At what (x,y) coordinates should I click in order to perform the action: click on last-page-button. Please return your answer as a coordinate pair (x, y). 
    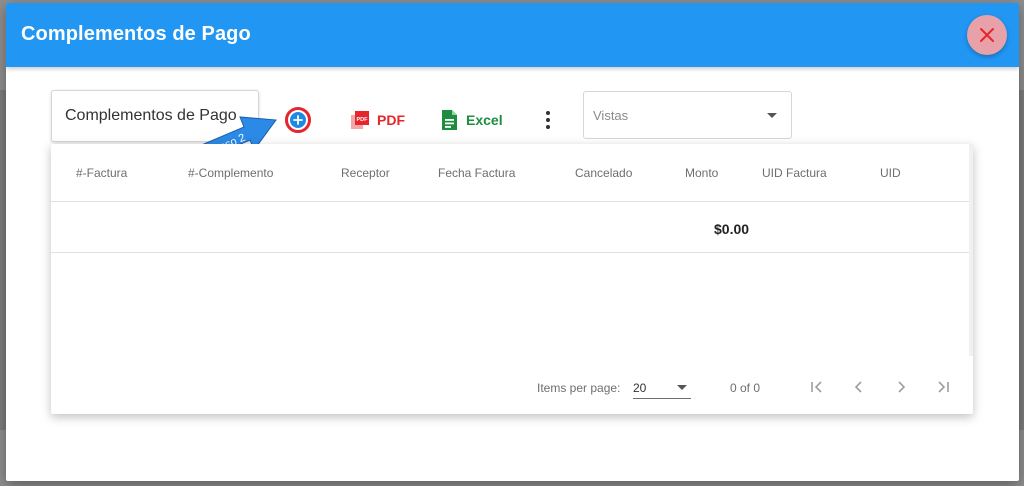
    Looking at the image, I should click on (943, 387).